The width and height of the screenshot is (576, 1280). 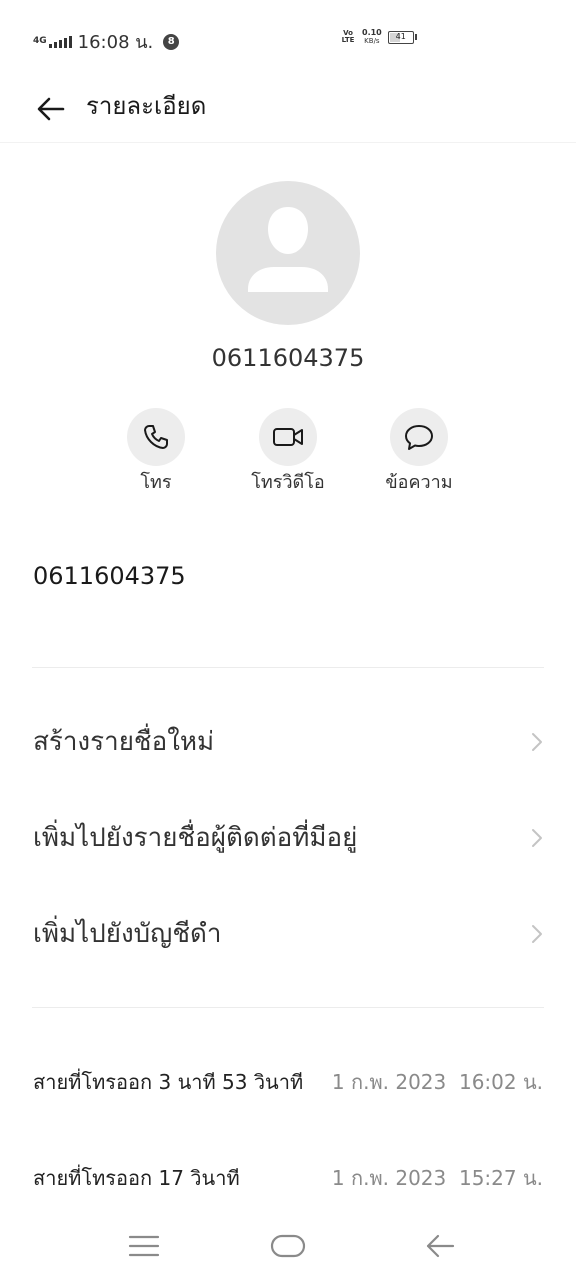 I want to click on back-button, so click(x=51, y=109).